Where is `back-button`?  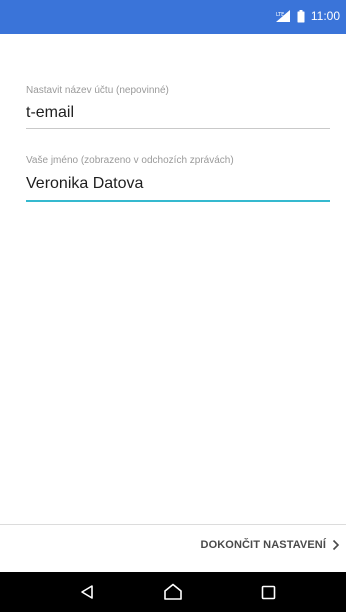 back-button is located at coordinates (87, 592).